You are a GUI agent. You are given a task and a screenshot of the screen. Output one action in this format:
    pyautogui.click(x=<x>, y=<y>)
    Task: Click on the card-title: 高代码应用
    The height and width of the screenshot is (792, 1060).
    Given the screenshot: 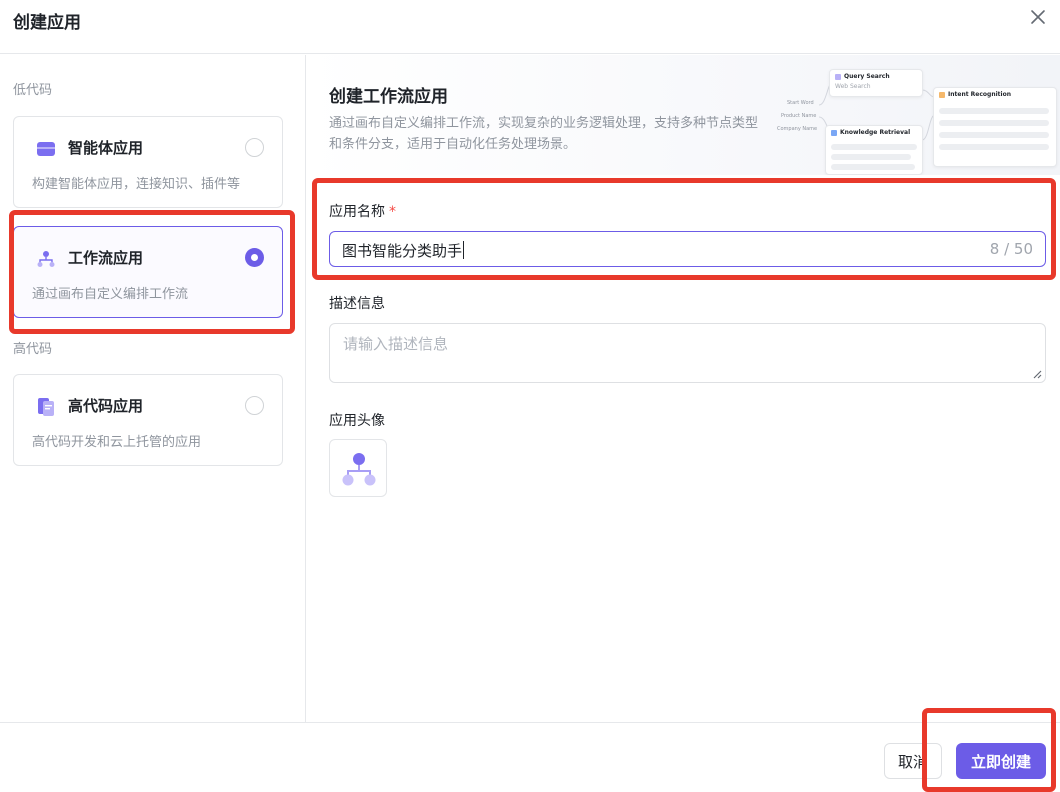 What is the action you would take?
    pyautogui.click(x=106, y=406)
    